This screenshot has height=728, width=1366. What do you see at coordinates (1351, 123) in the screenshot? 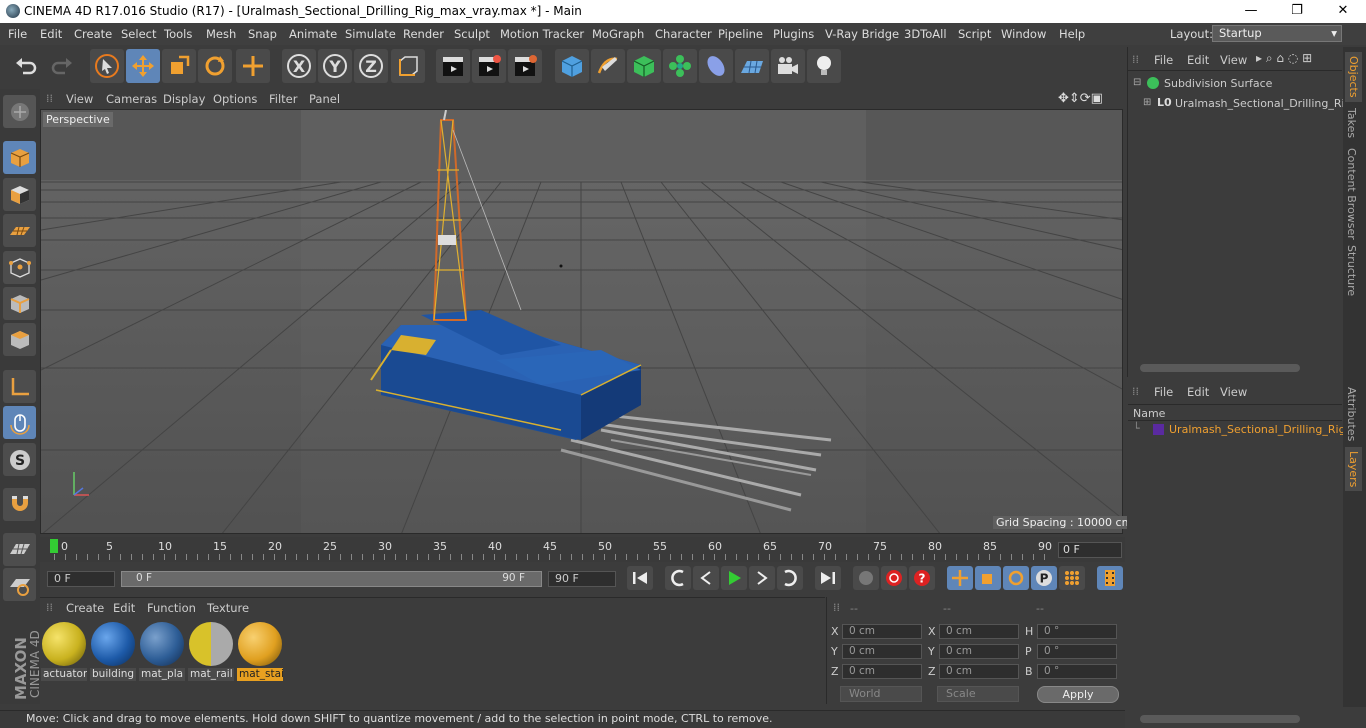
I see `tab-takes: Takes` at bounding box center [1351, 123].